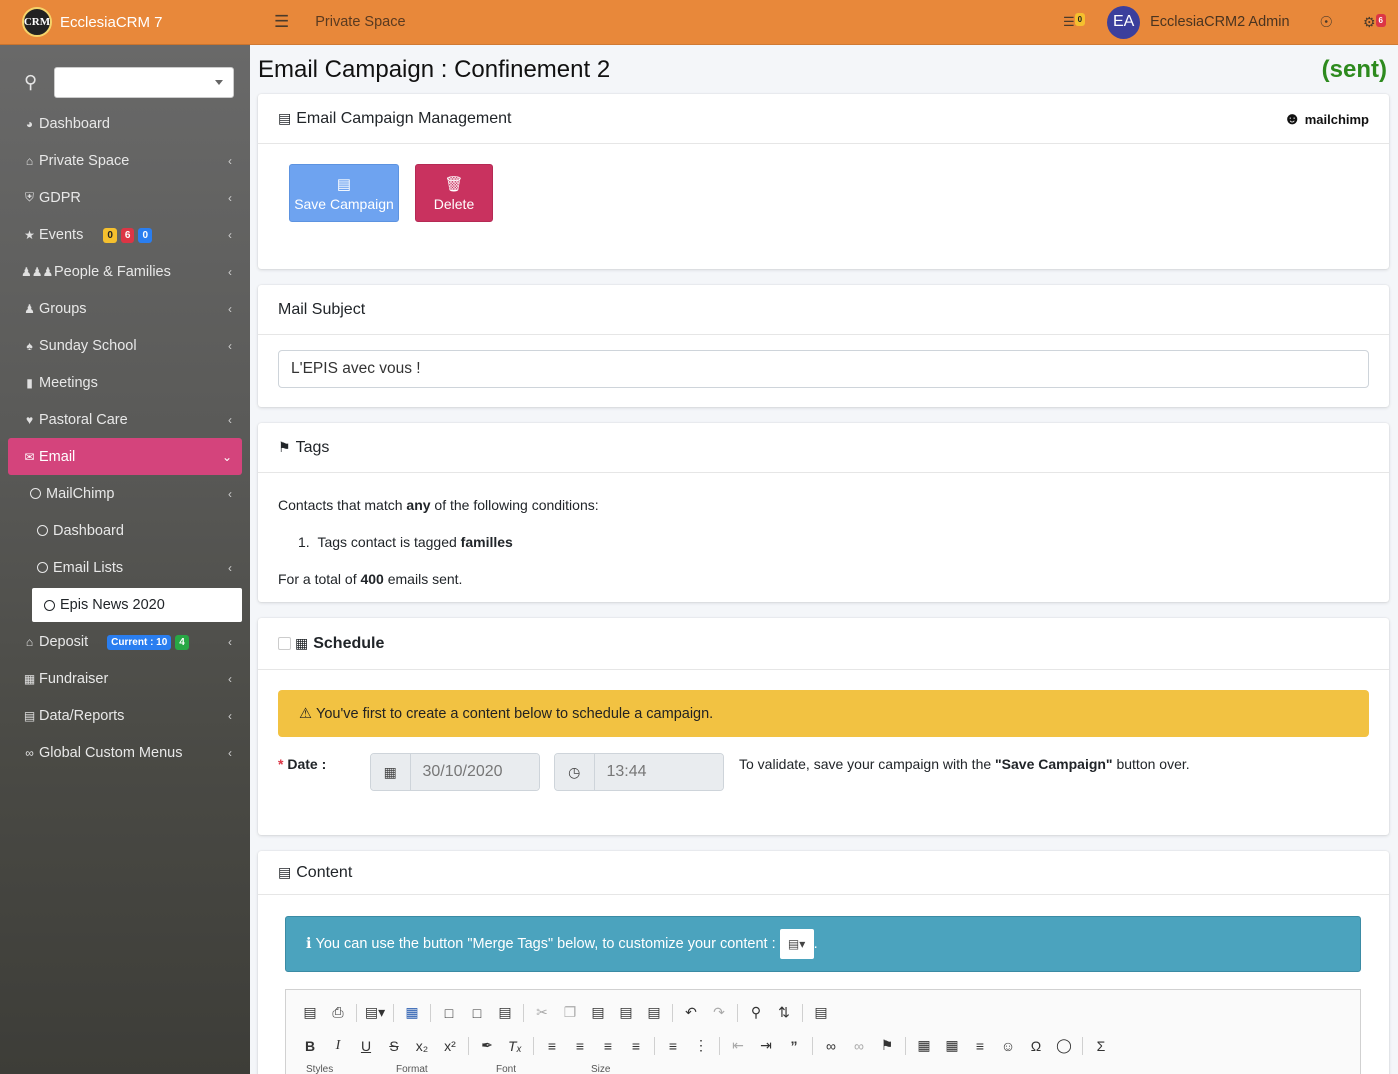 The image size is (1398, 1074). Describe the element at coordinates (756, 1012) in the screenshot. I see `find-icon: ⚲` at that location.